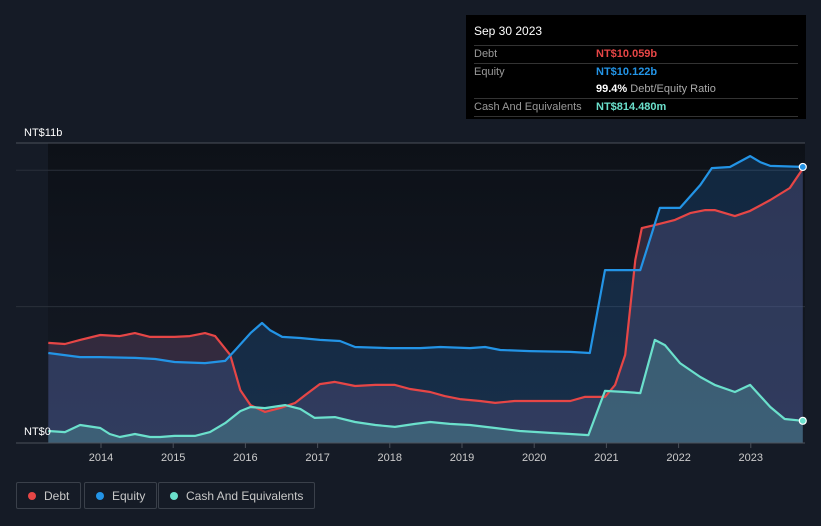  I want to click on debt-dot-icon, so click(32, 495).